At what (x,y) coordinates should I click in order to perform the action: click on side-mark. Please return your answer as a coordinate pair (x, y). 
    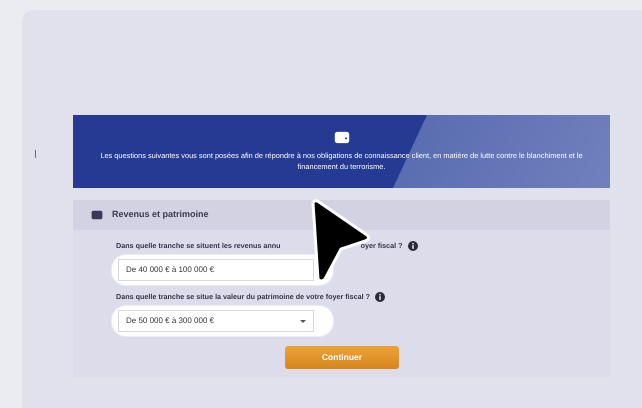
    Looking at the image, I should click on (35, 154).